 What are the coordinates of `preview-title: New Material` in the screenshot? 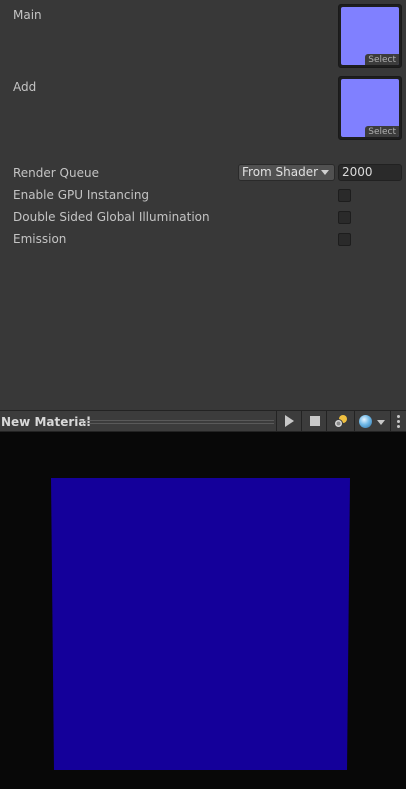 It's located at (46, 422).